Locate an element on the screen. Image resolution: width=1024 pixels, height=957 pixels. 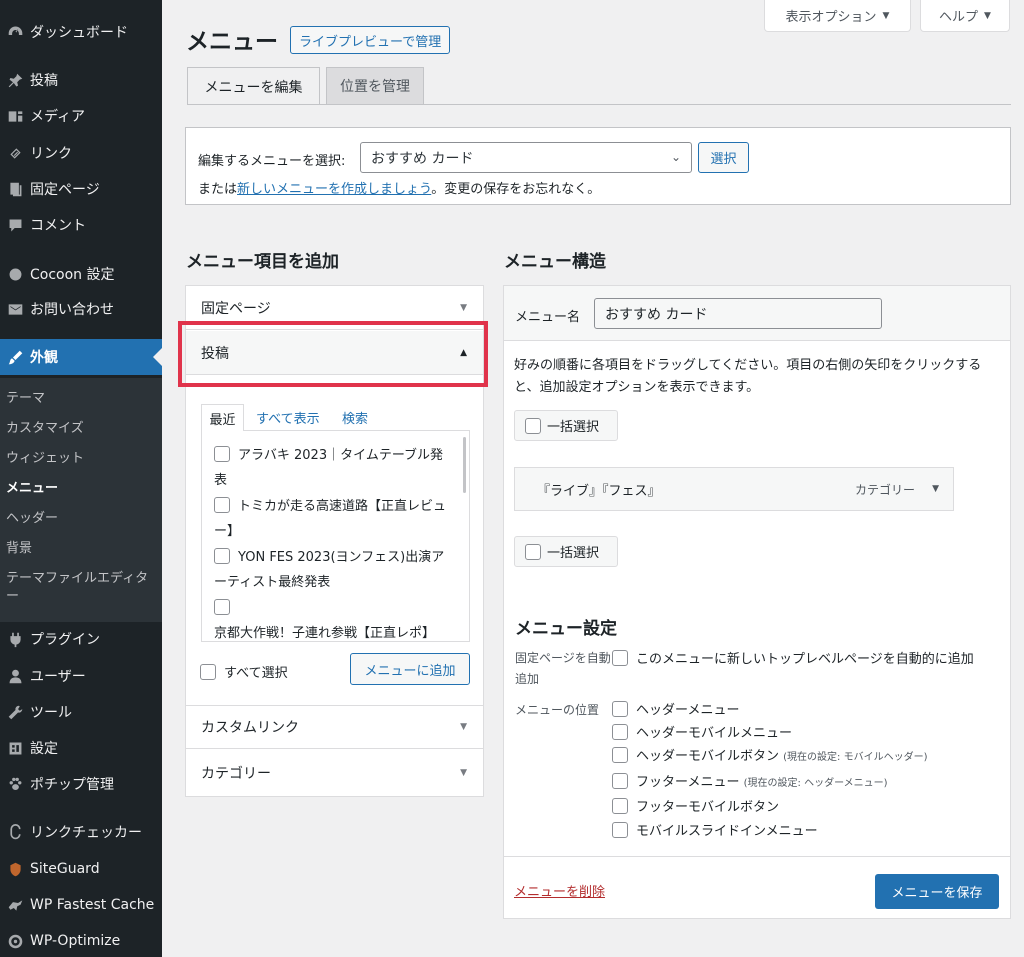
submenu-widgets: ウィジェット is located at coordinates (45, 459).